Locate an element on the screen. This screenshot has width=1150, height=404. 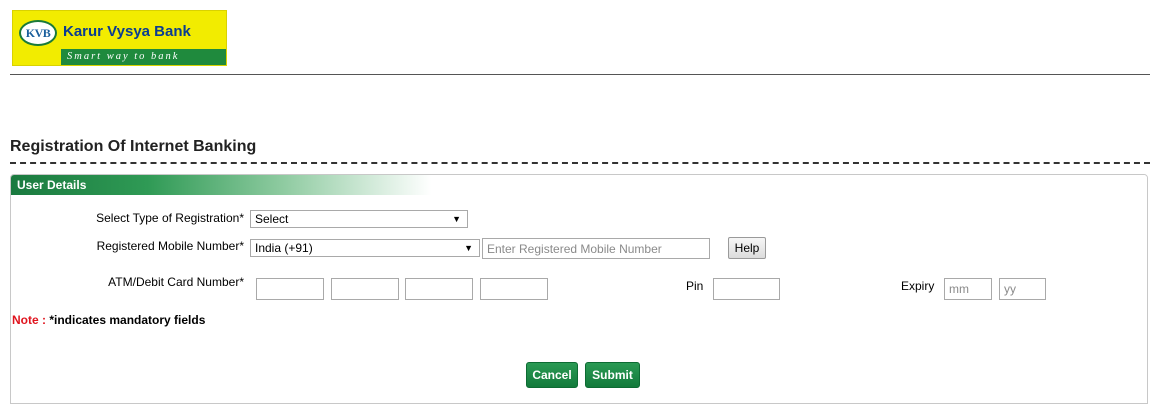
note-key: Note : is located at coordinates (29, 320).